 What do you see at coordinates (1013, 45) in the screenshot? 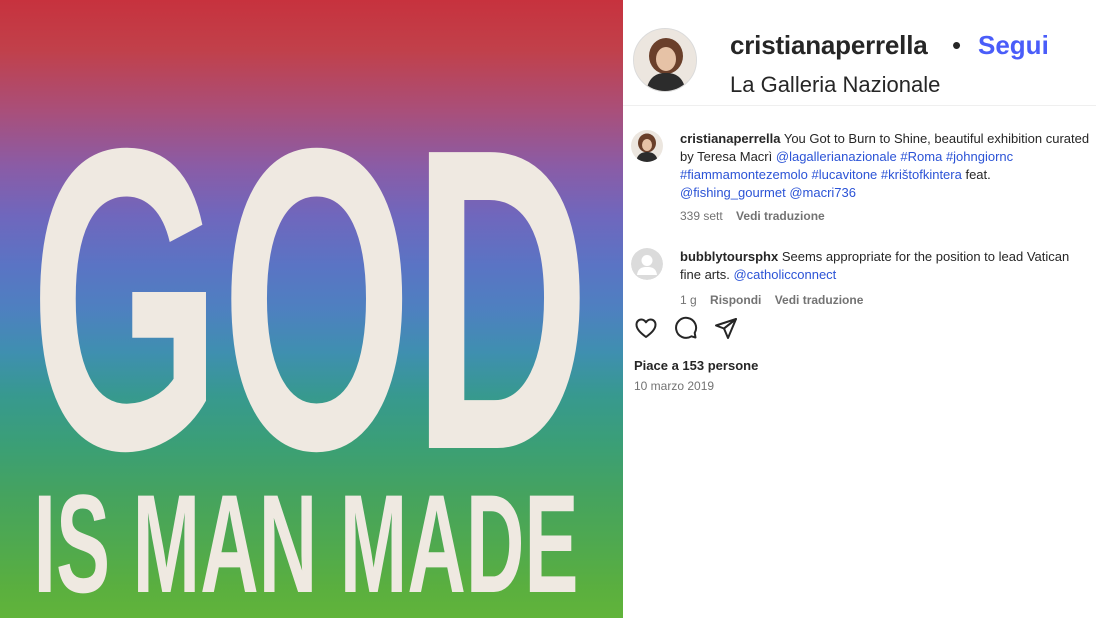
I see `follow-button: Segui` at bounding box center [1013, 45].